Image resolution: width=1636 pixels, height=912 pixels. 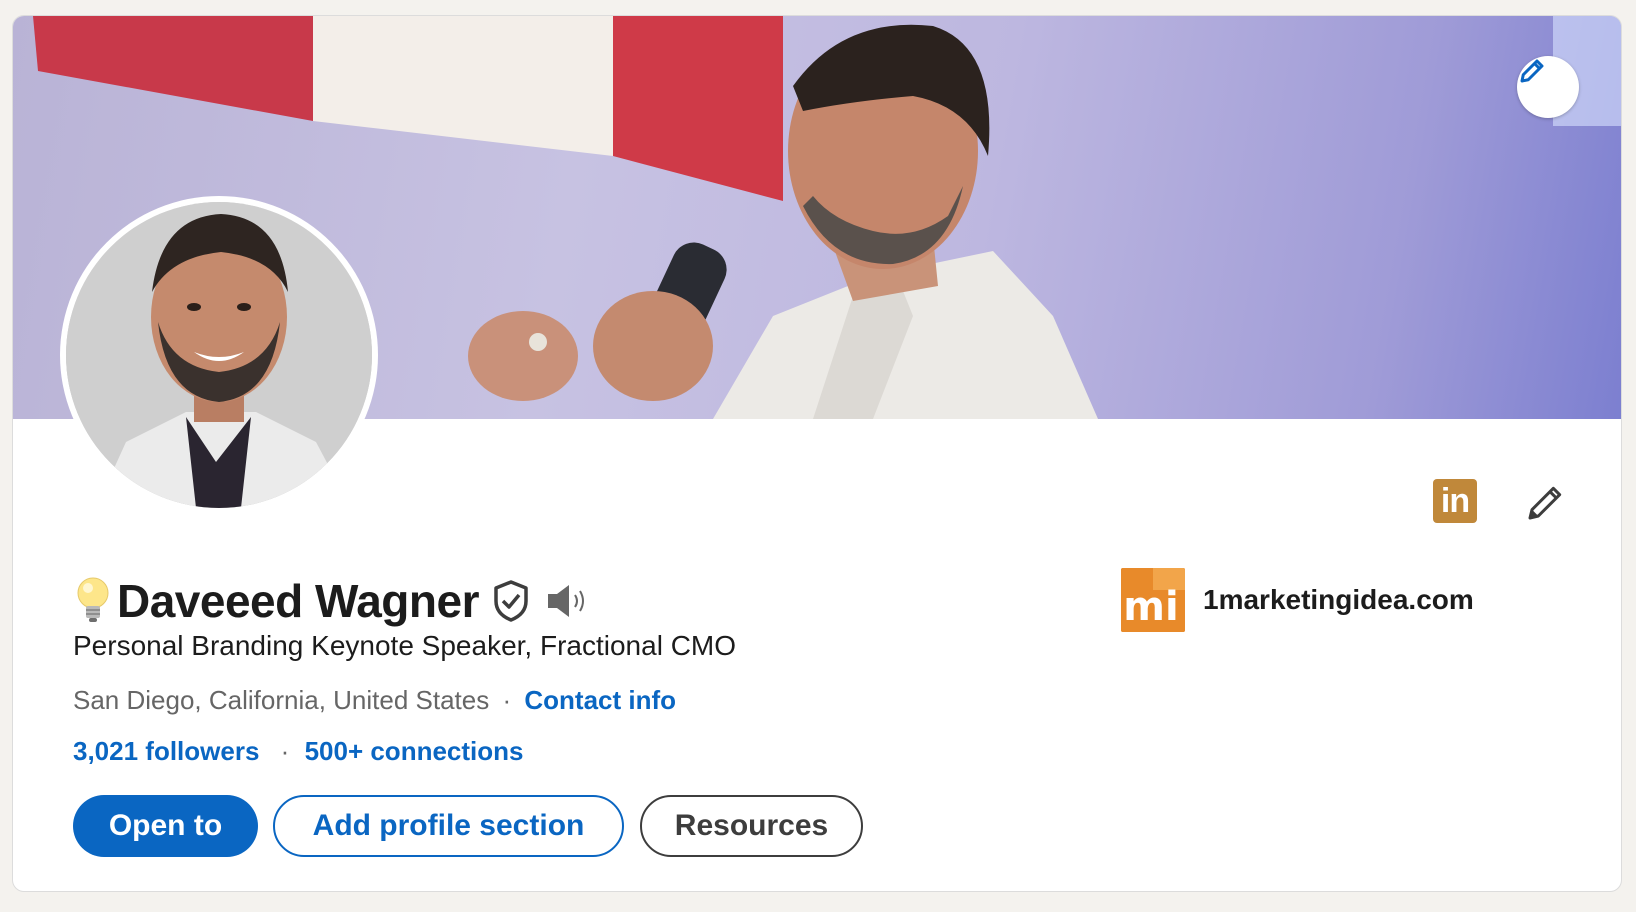 I want to click on name-row: Daveeed Wagner, so click(x=331, y=601).